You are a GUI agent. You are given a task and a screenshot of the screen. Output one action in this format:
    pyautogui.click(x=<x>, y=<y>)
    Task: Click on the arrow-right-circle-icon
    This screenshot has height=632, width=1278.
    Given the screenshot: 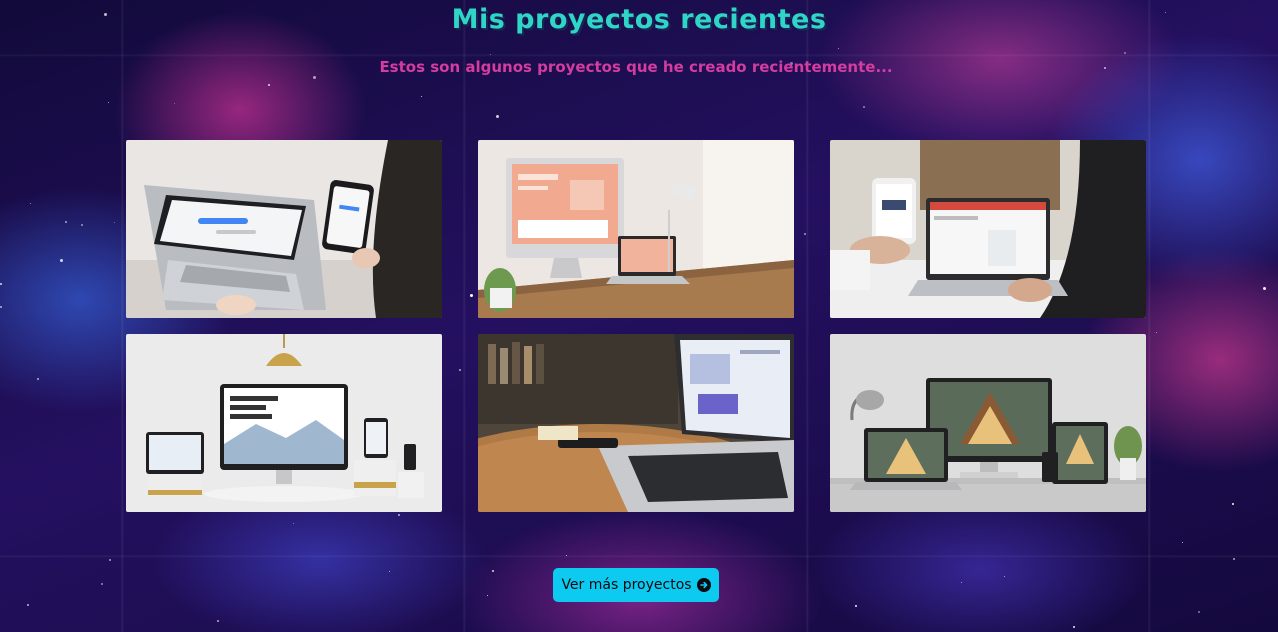 What is the action you would take?
    pyautogui.click(x=703, y=585)
    